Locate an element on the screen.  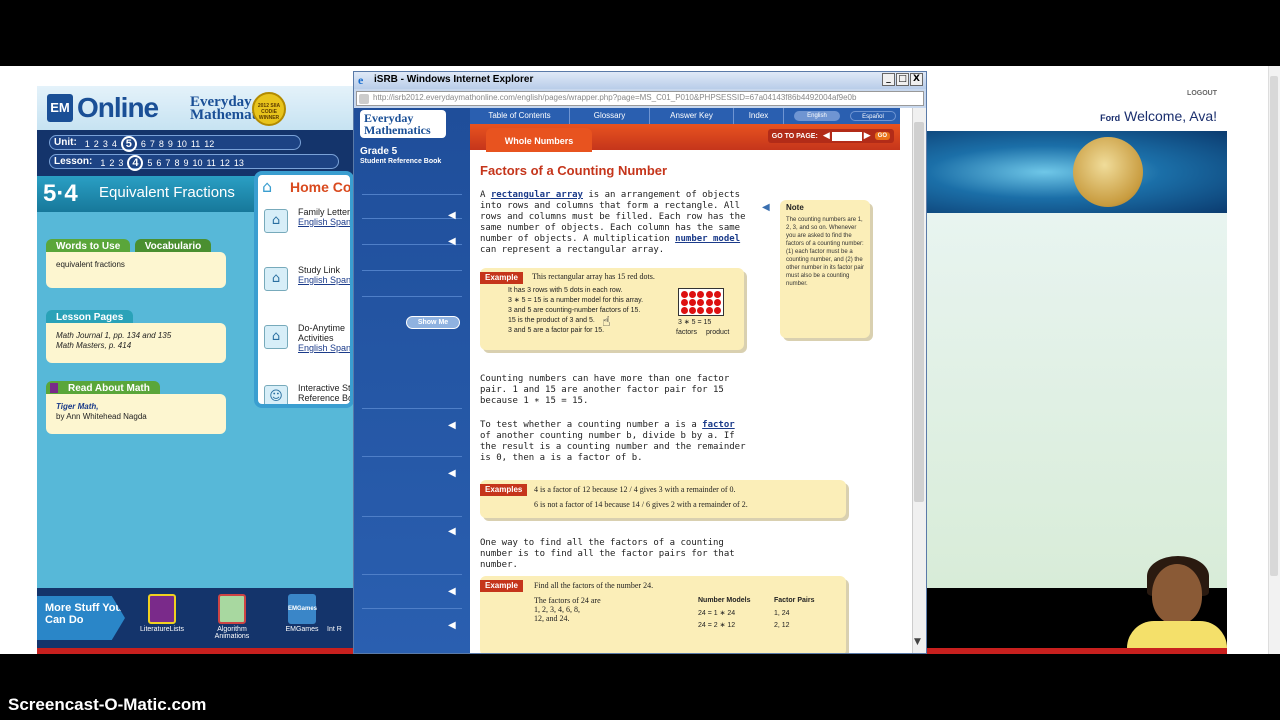
unit-12: 12 is located at coordinates (209, 144).